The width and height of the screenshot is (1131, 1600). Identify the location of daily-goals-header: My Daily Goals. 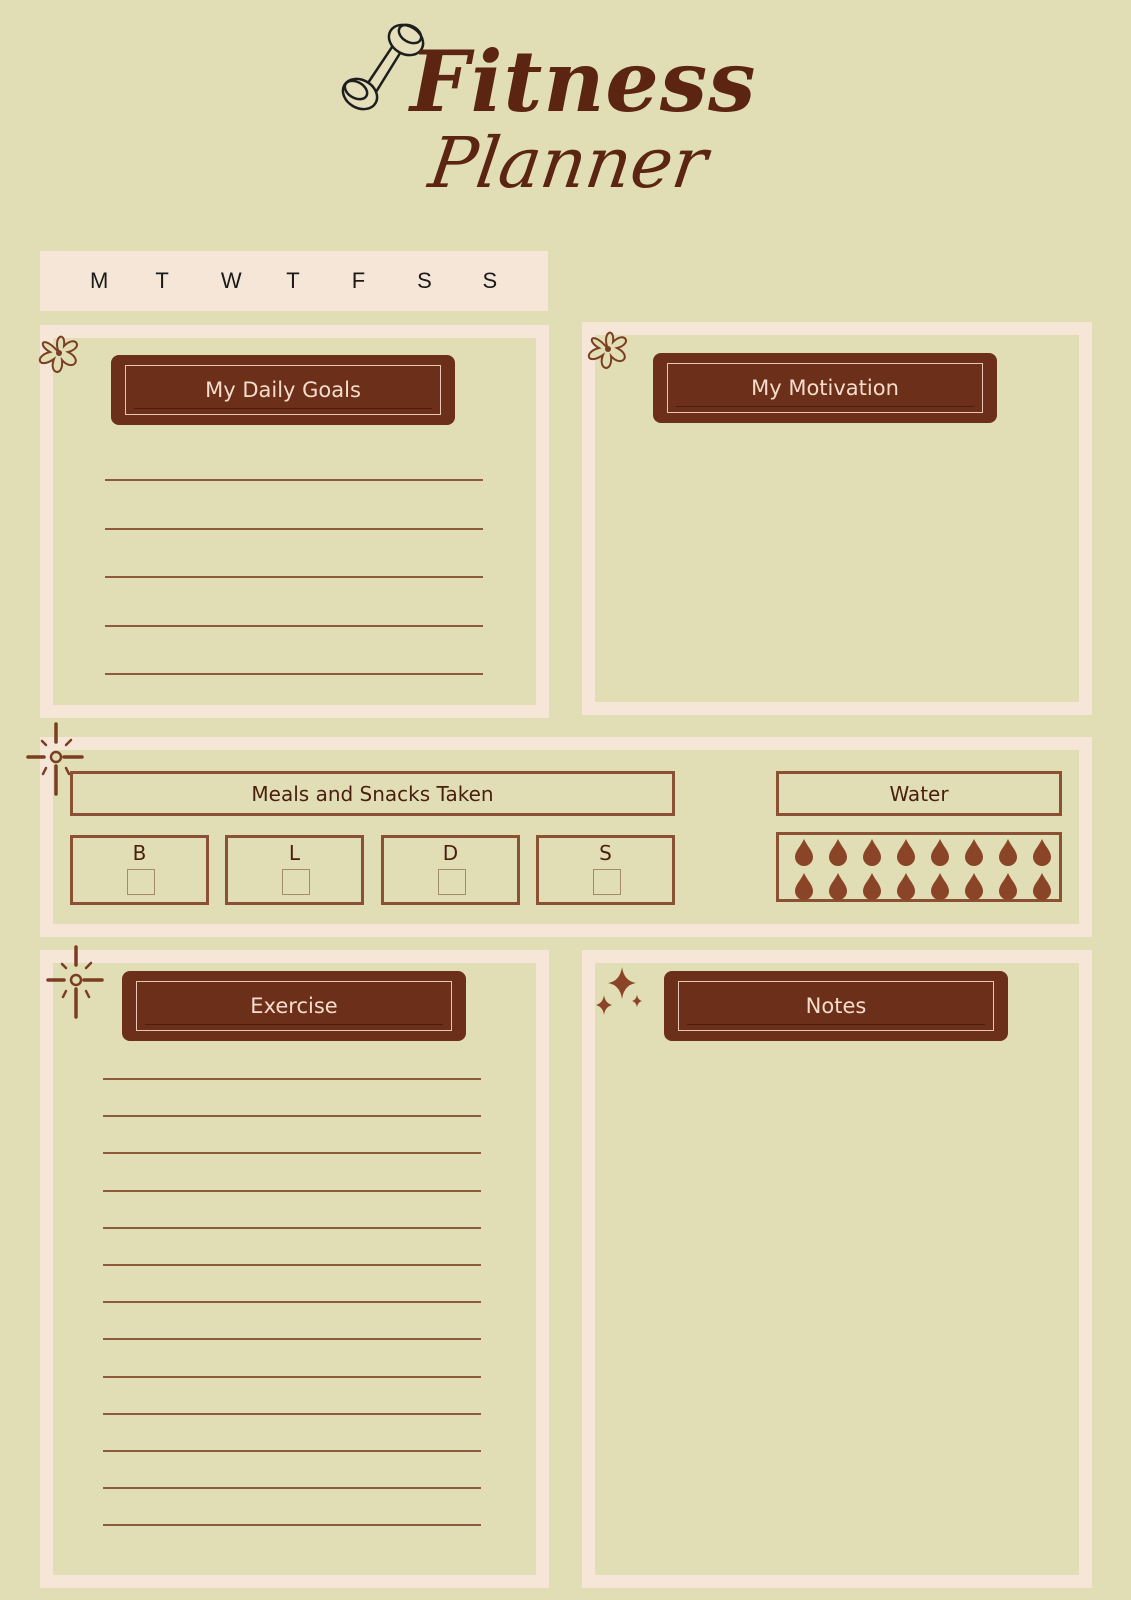
(283, 390).